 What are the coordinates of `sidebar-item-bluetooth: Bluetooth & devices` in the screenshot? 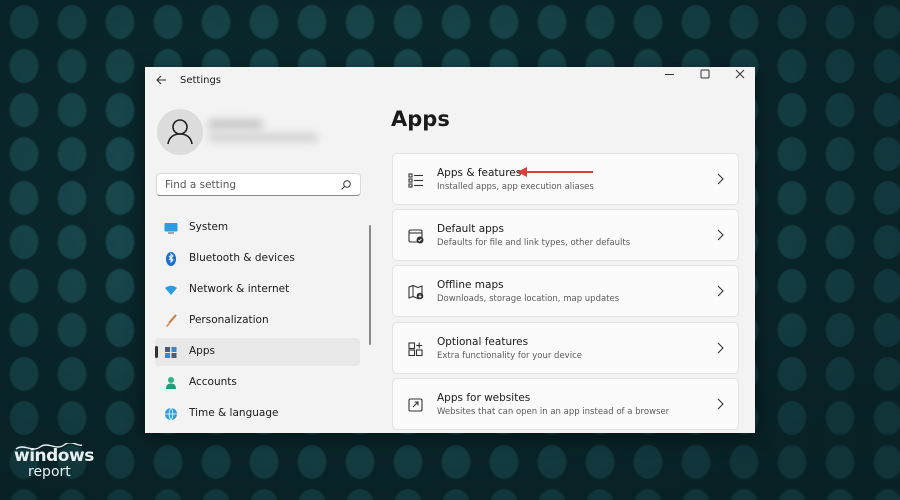 It's located at (257, 259).